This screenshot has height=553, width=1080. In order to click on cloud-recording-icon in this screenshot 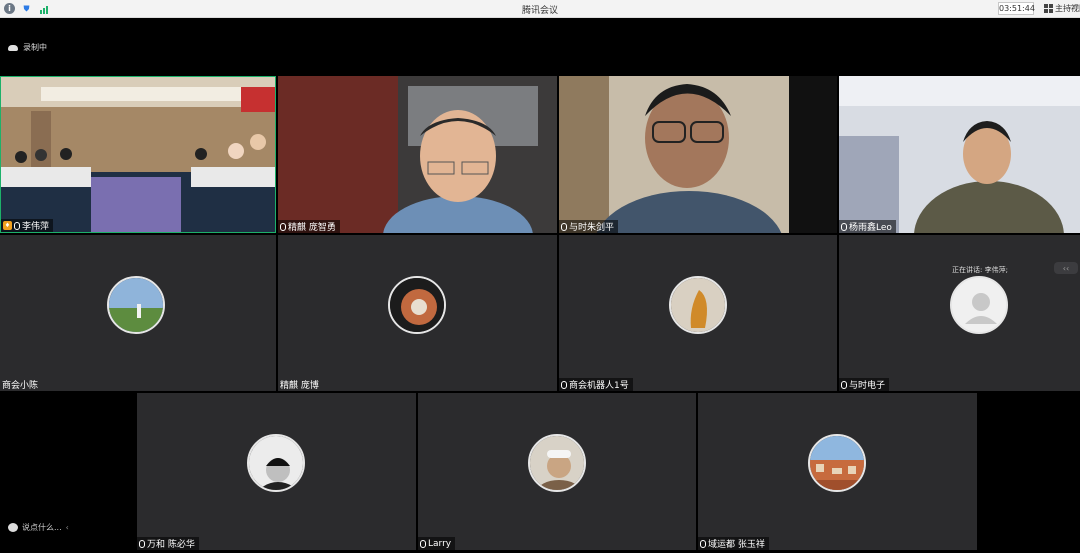, I will do `click(13, 47)`.